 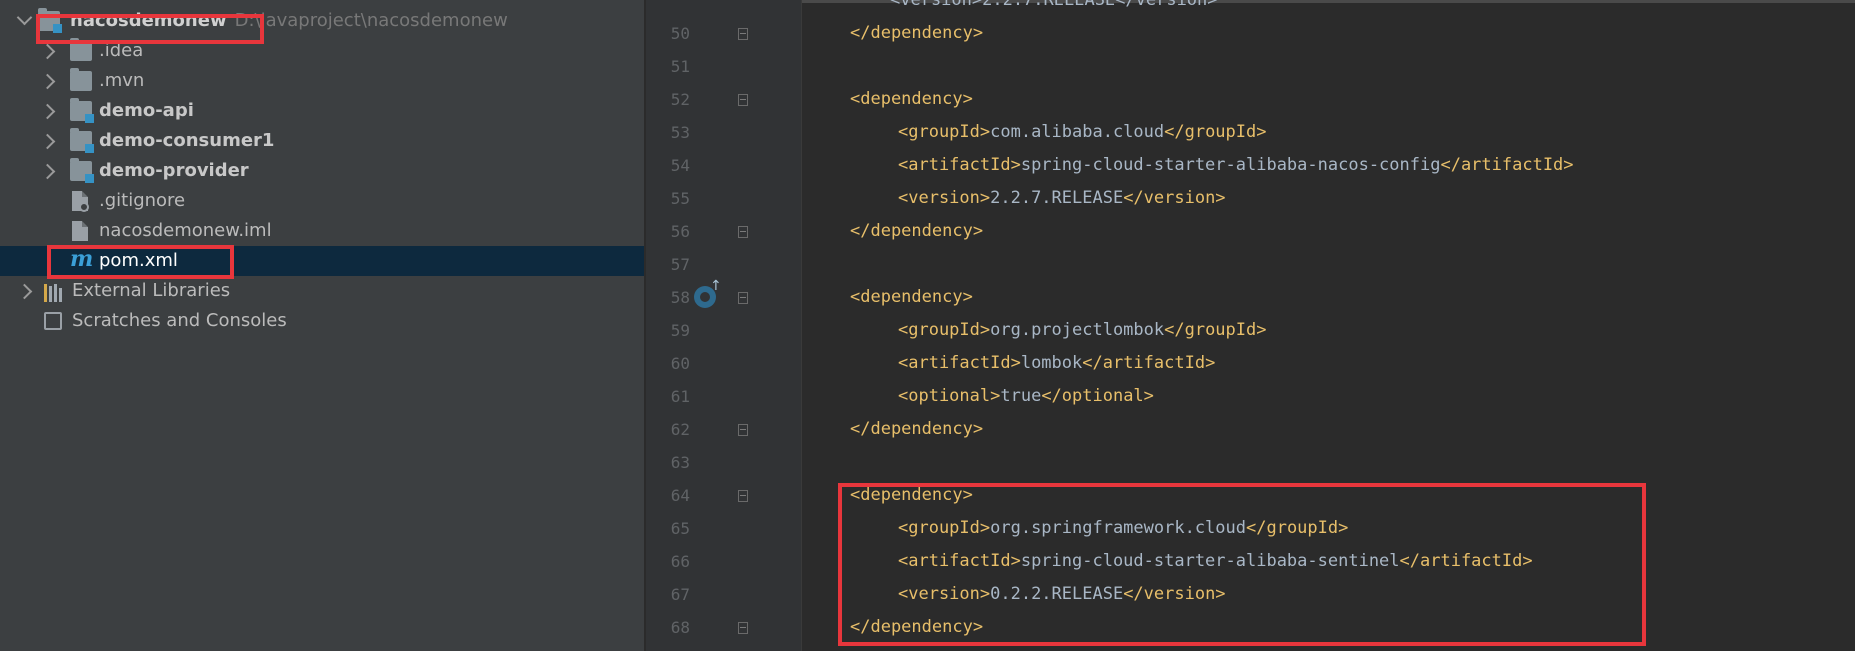 What do you see at coordinates (801, 325) in the screenshot?
I see `gutter-divider` at bounding box center [801, 325].